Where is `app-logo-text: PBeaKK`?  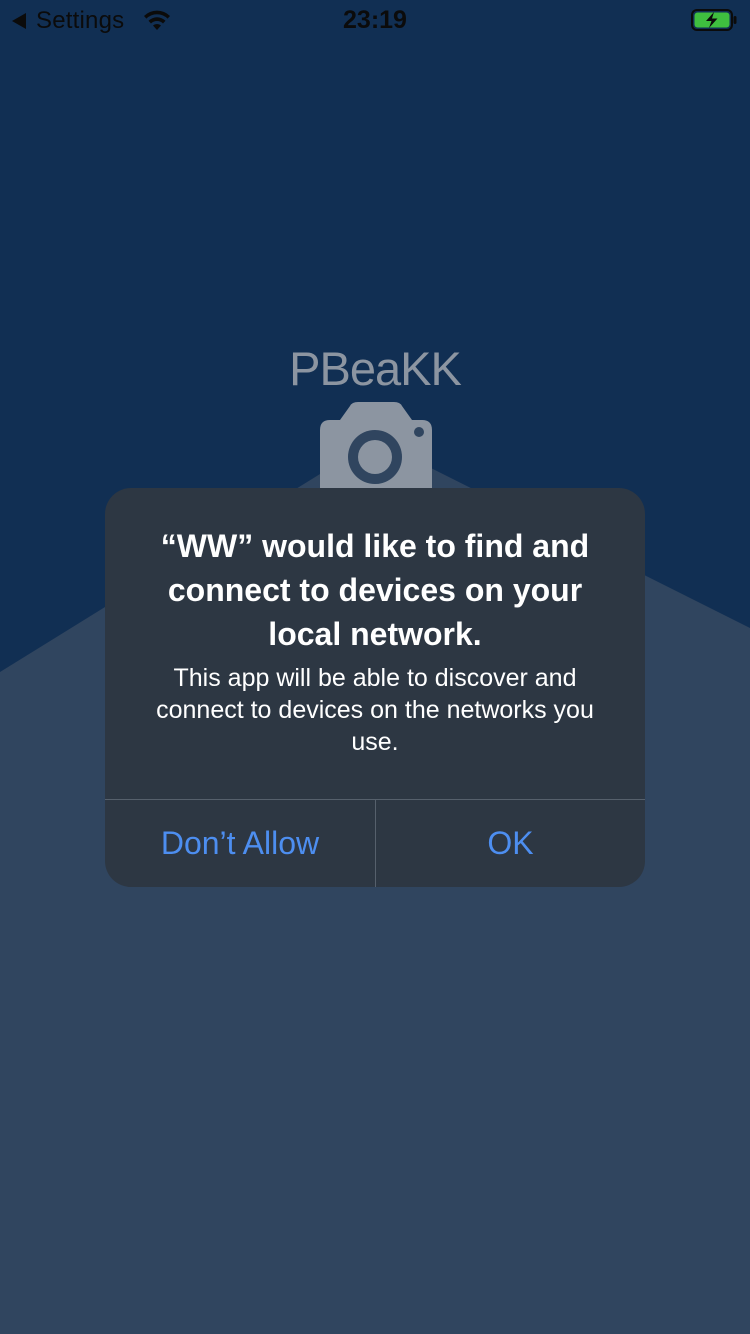 app-logo-text: PBeaKK is located at coordinates (375, 368).